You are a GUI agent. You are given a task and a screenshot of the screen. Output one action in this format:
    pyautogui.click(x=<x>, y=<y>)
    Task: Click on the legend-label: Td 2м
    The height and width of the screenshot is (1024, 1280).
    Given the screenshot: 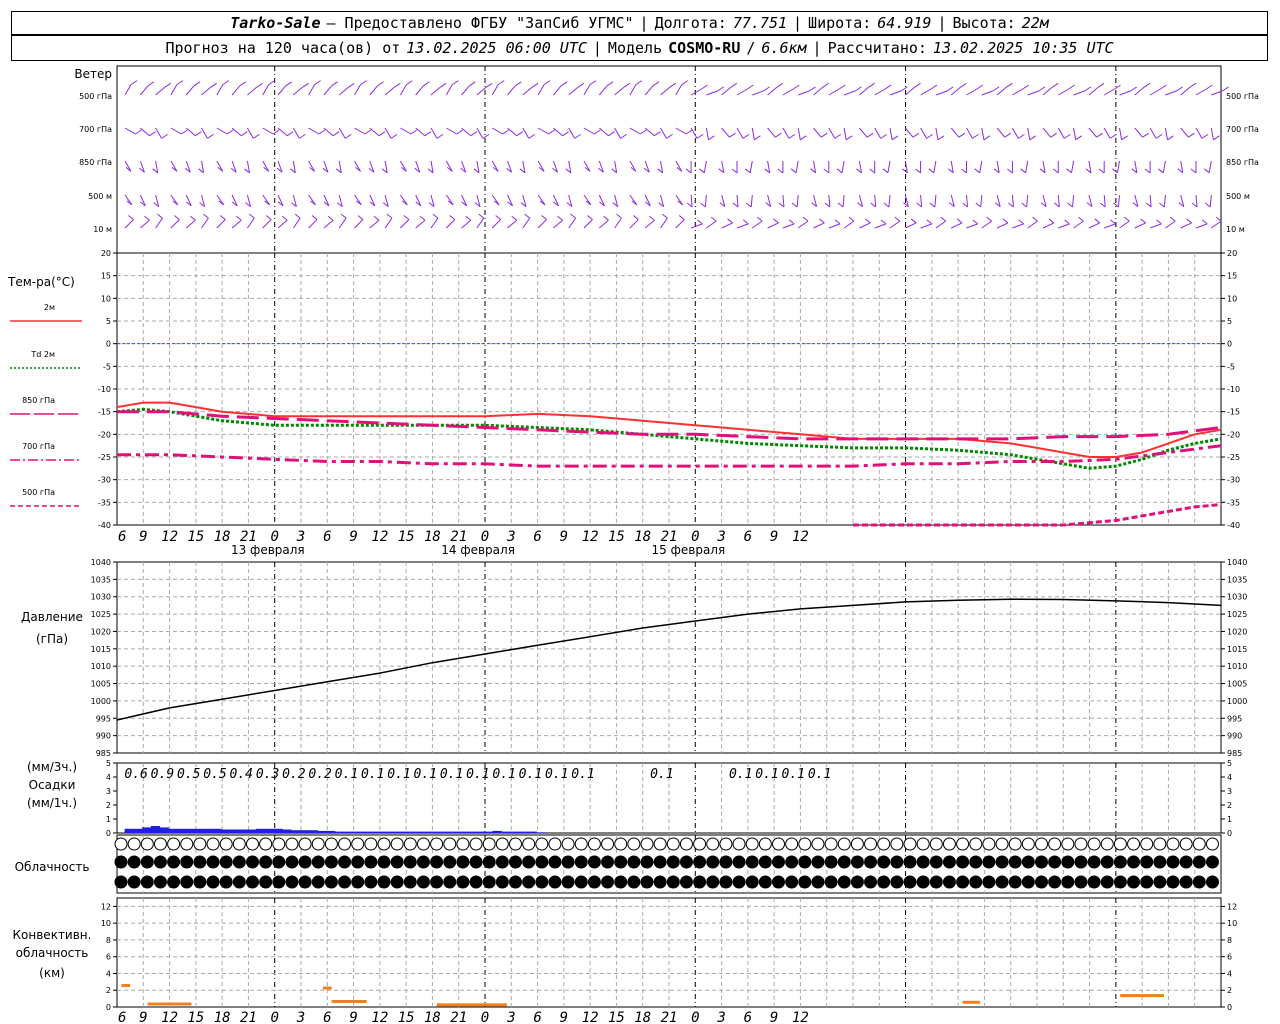 What is the action you would take?
    pyautogui.click(x=42, y=354)
    